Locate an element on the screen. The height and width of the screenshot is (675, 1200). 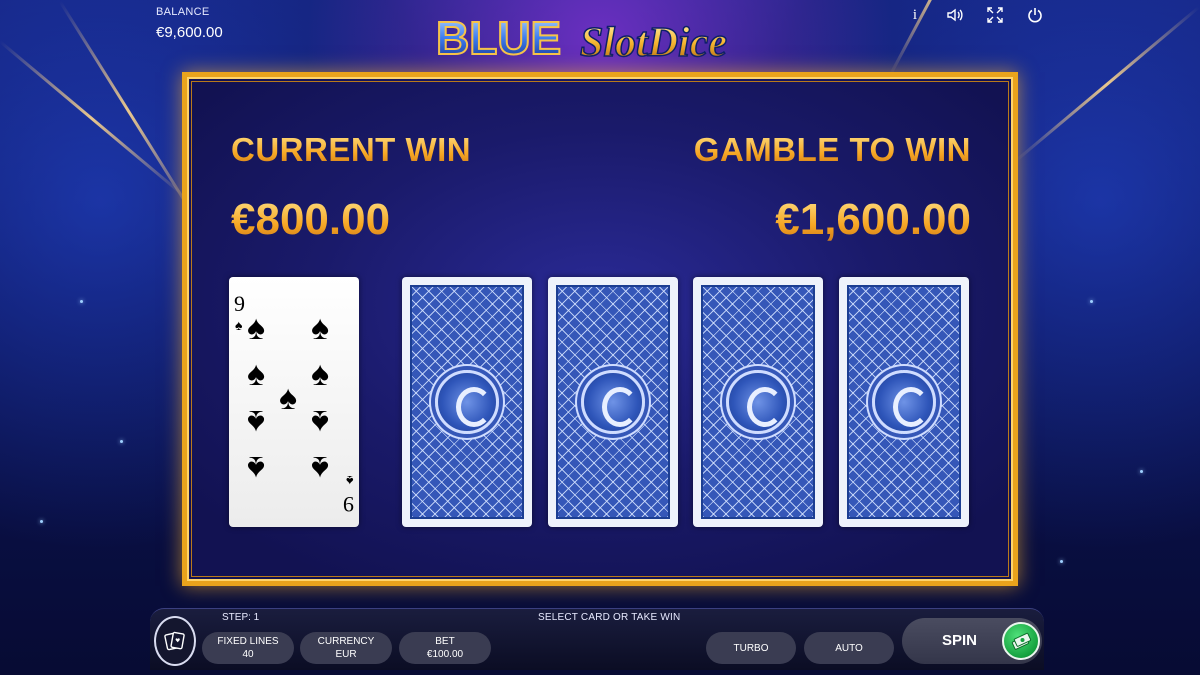
turbo-button: TURBO is located at coordinates (751, 648).